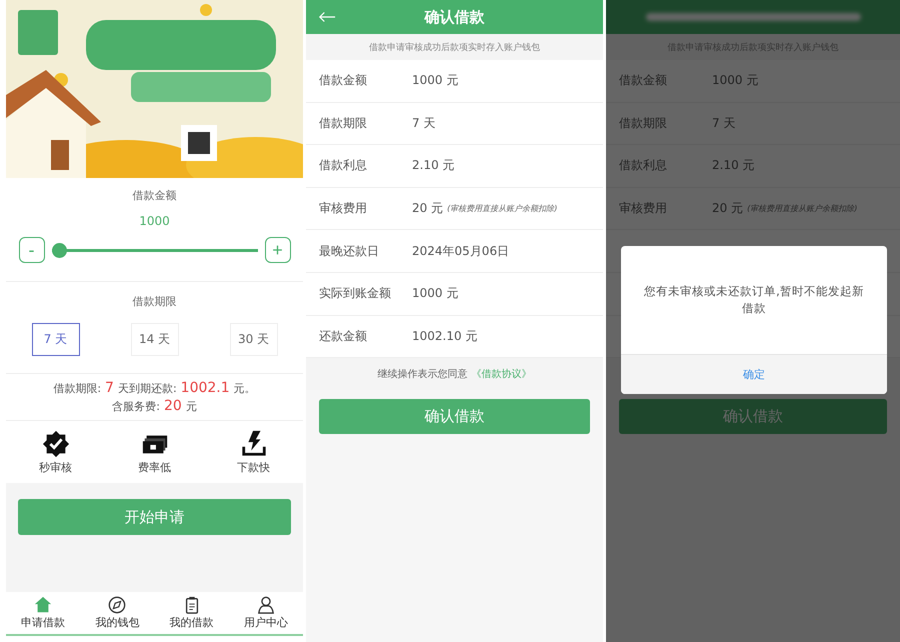 The height and width of the screenshot is (642, 900). What do you see at coordinates (117, 605) in the screenshot?
I see `compass-icon` at bounding box center [117, 605].